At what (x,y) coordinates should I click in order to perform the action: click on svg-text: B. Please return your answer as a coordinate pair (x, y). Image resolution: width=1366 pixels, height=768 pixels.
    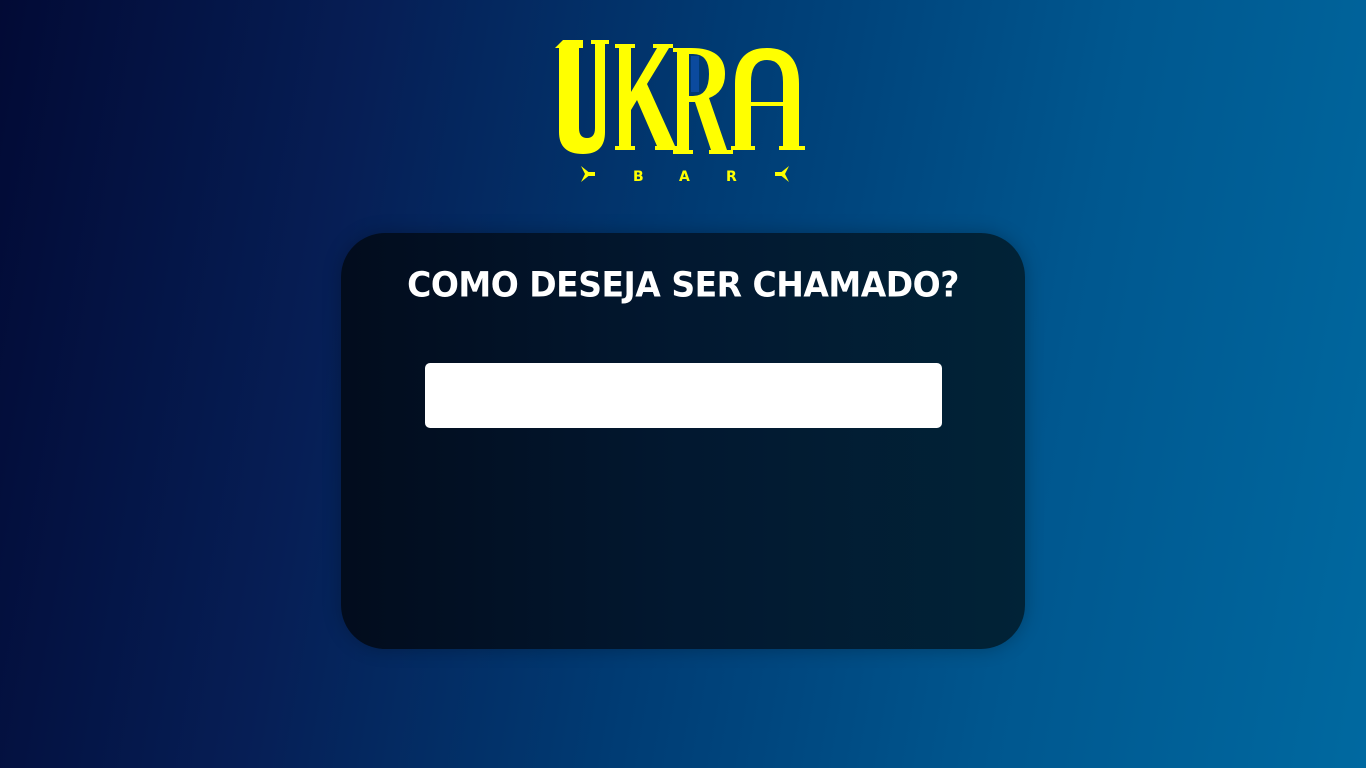
    Looking at the image, I should click on (638, 177).